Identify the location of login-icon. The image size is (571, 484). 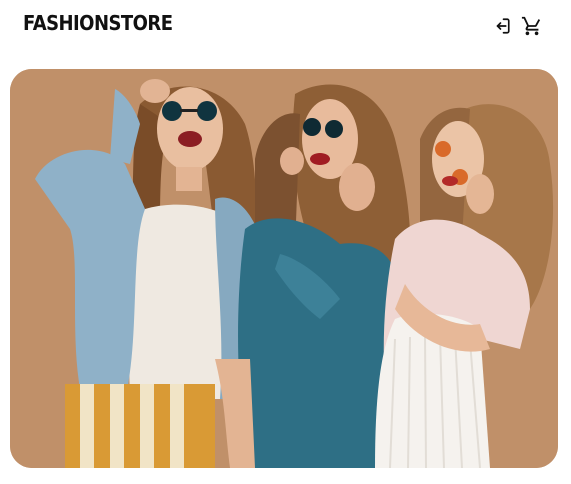
(502, 26).